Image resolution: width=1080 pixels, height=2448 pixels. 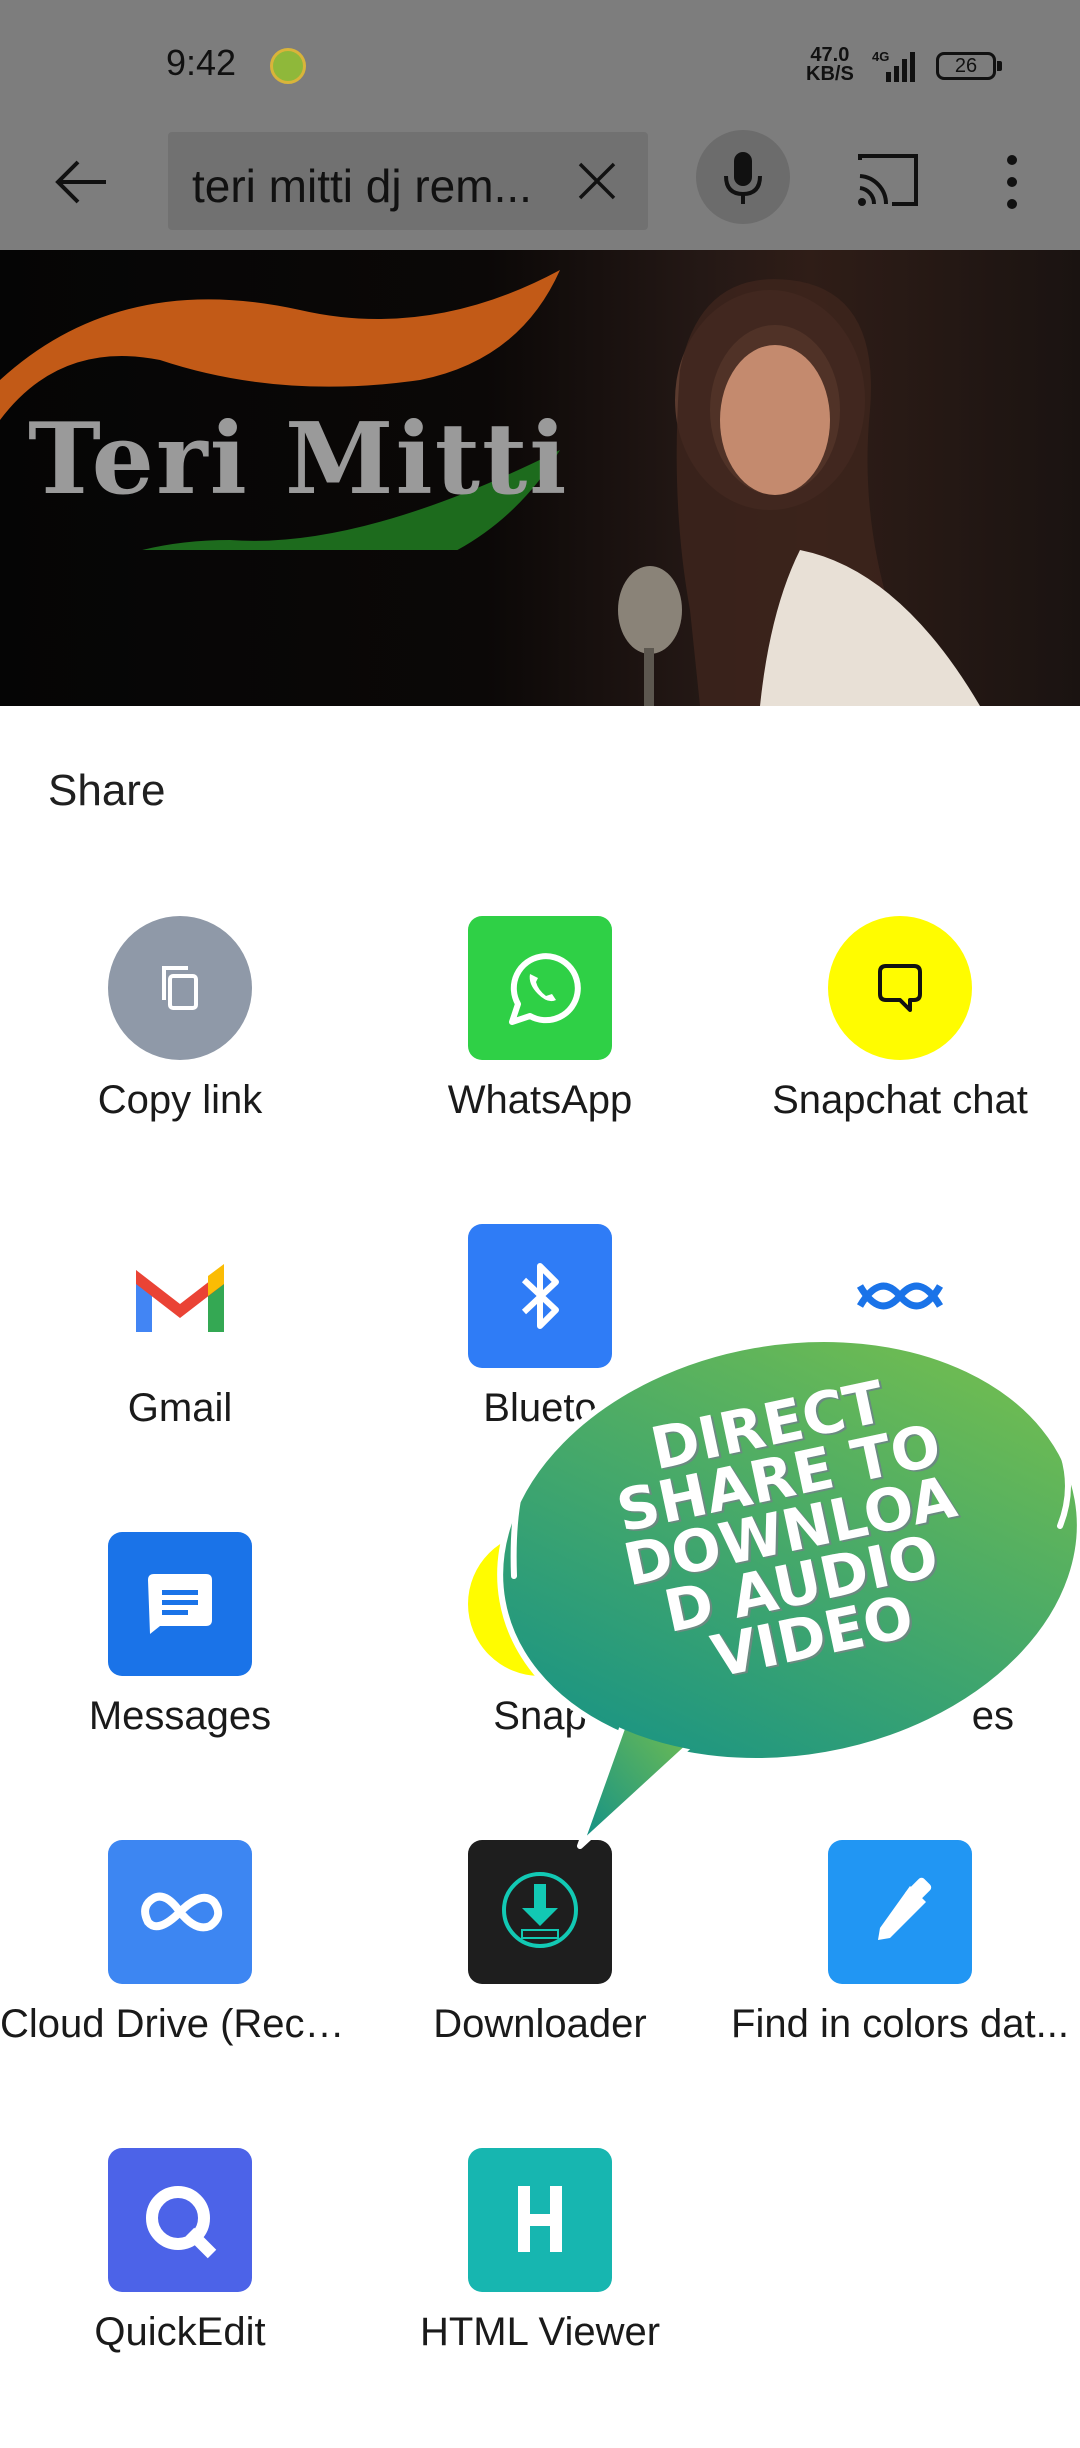 I want to click on html-viewer-icon, so click(x=540, y=2220).